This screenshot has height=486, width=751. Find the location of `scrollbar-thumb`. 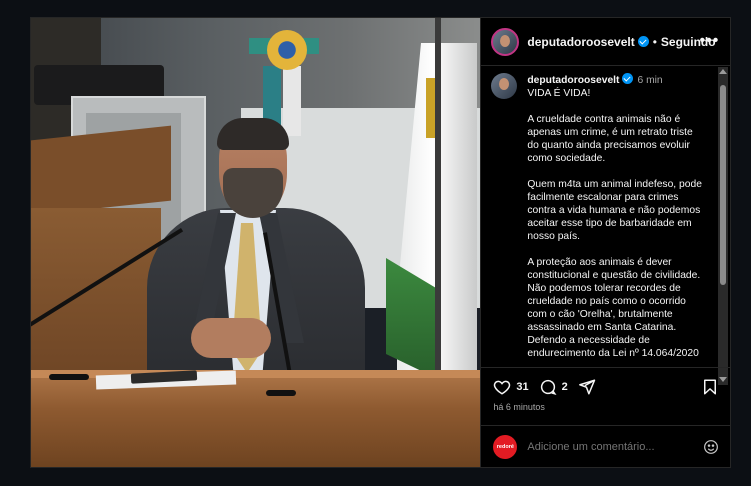

scrollbar-thumb is located at coordinates (723, 185).